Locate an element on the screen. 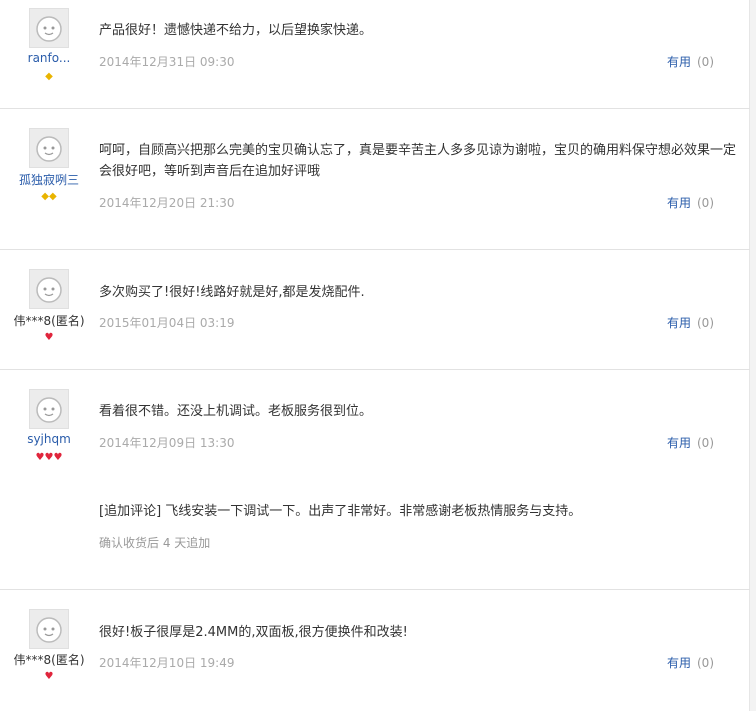 This screenshot has height=711, width=756. buyer-level-badge: ◆ is located at coordinates (49, 76).